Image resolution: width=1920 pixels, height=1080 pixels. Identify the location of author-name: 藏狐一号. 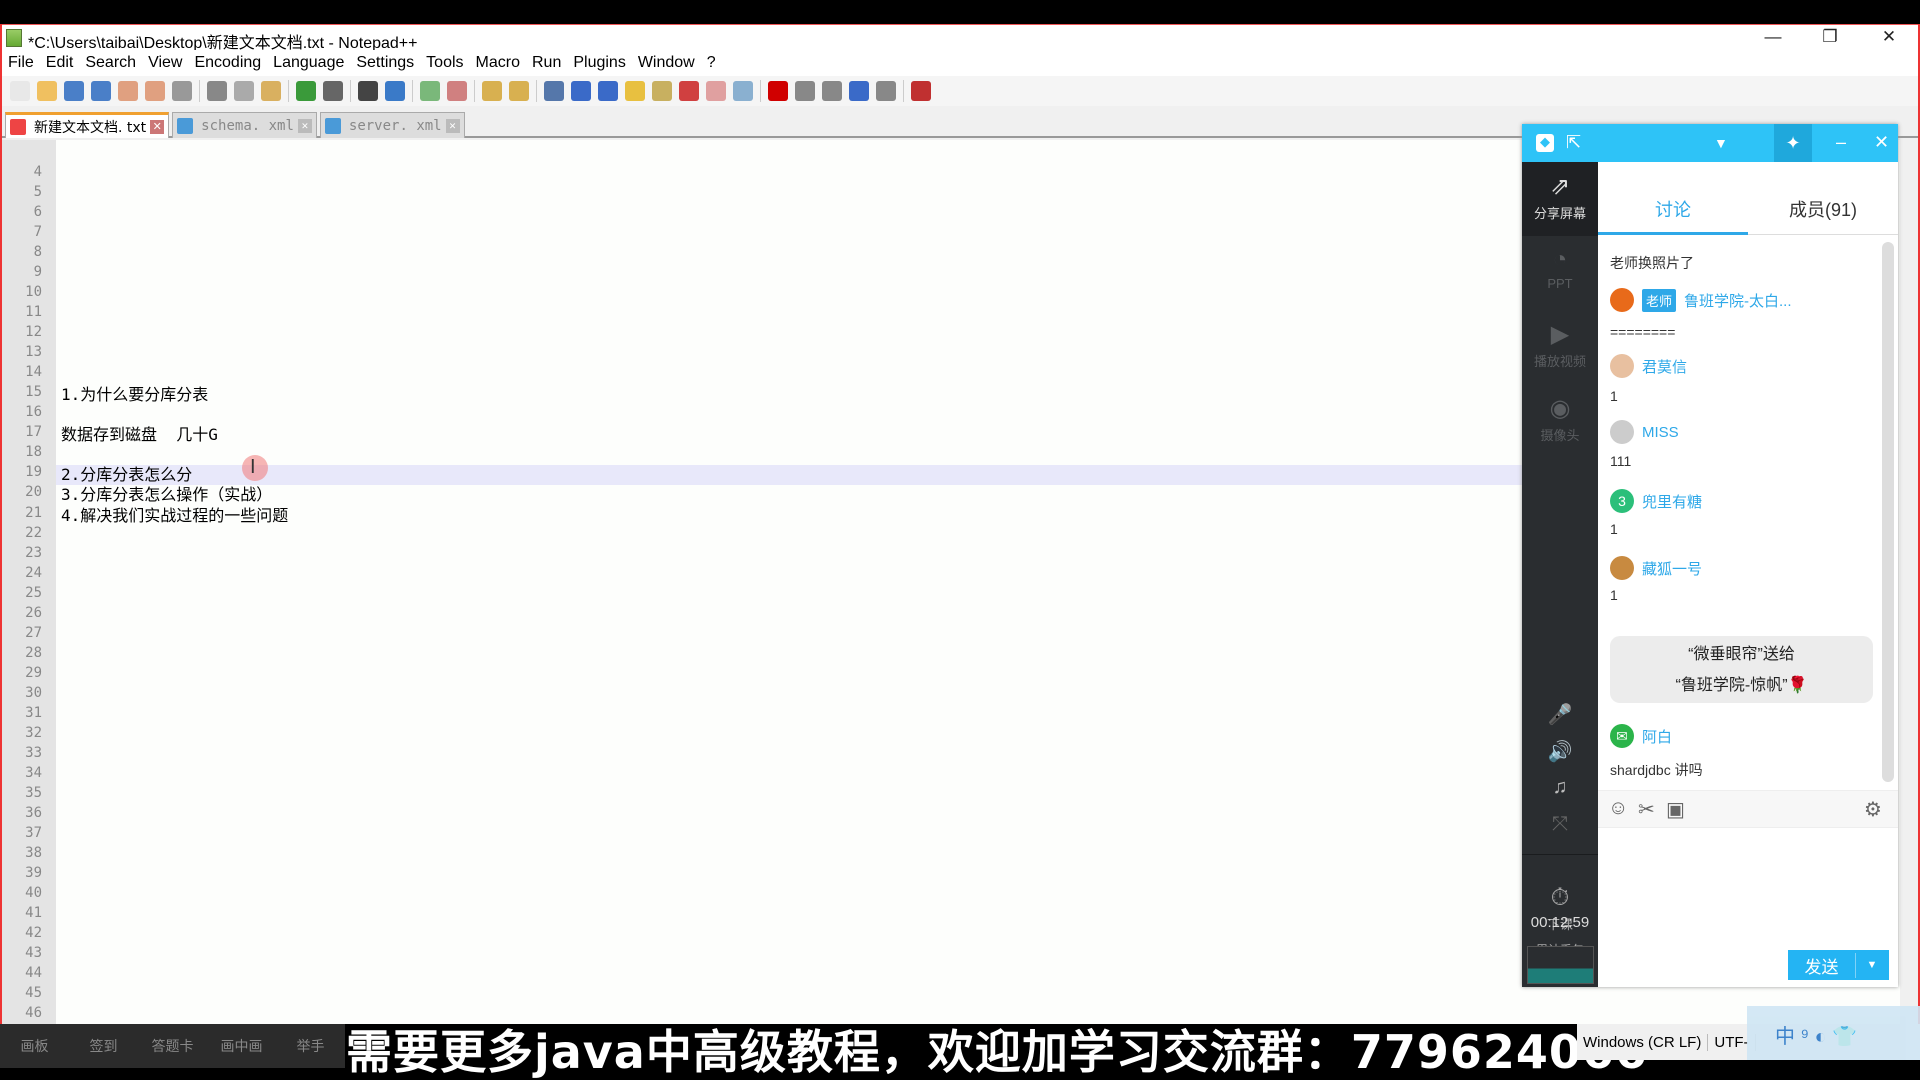
(1672, 568).